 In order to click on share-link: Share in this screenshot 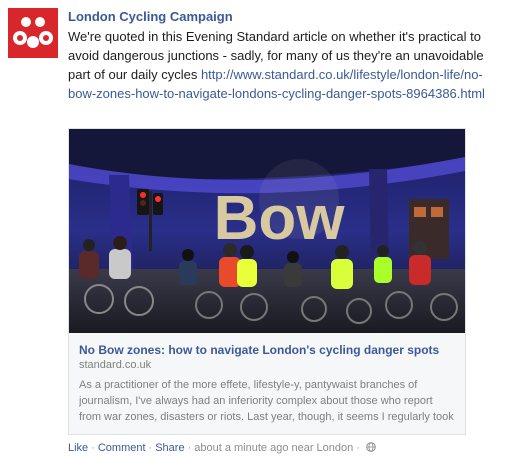, I will do `click(169, 448)`.